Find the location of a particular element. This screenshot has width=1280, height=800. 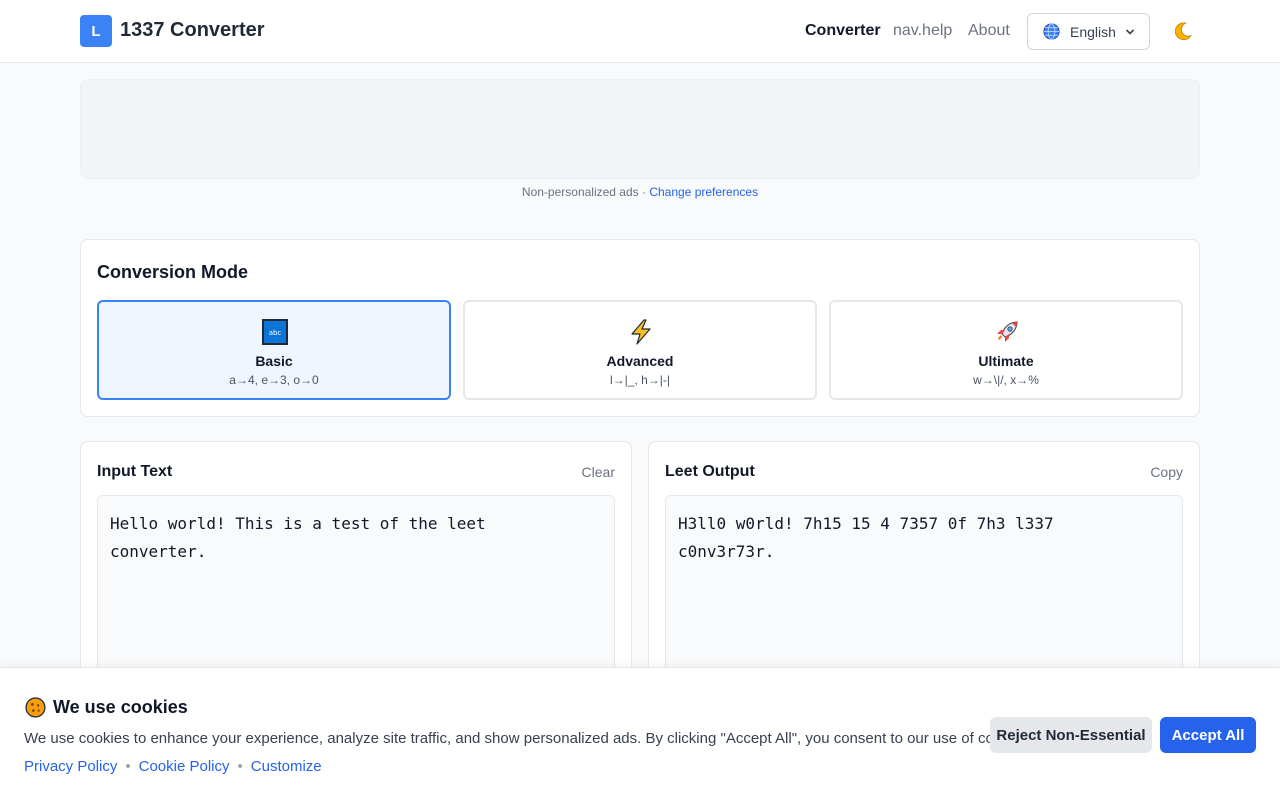

logo: L is located at coordinates (96, 31).